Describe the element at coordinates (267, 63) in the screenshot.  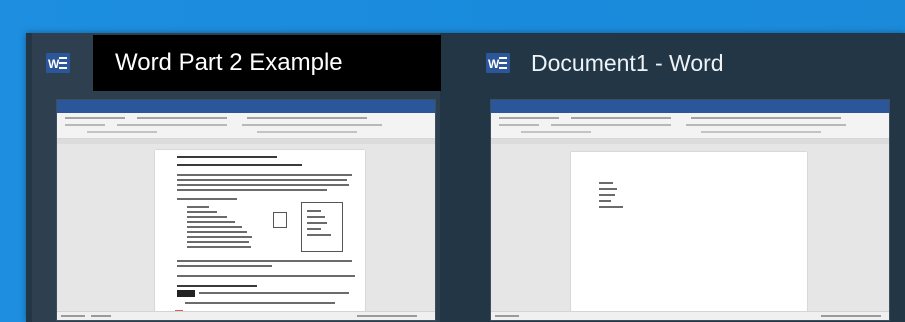
I see `window-title-tooltip: Word Part 2 Example` at that location.